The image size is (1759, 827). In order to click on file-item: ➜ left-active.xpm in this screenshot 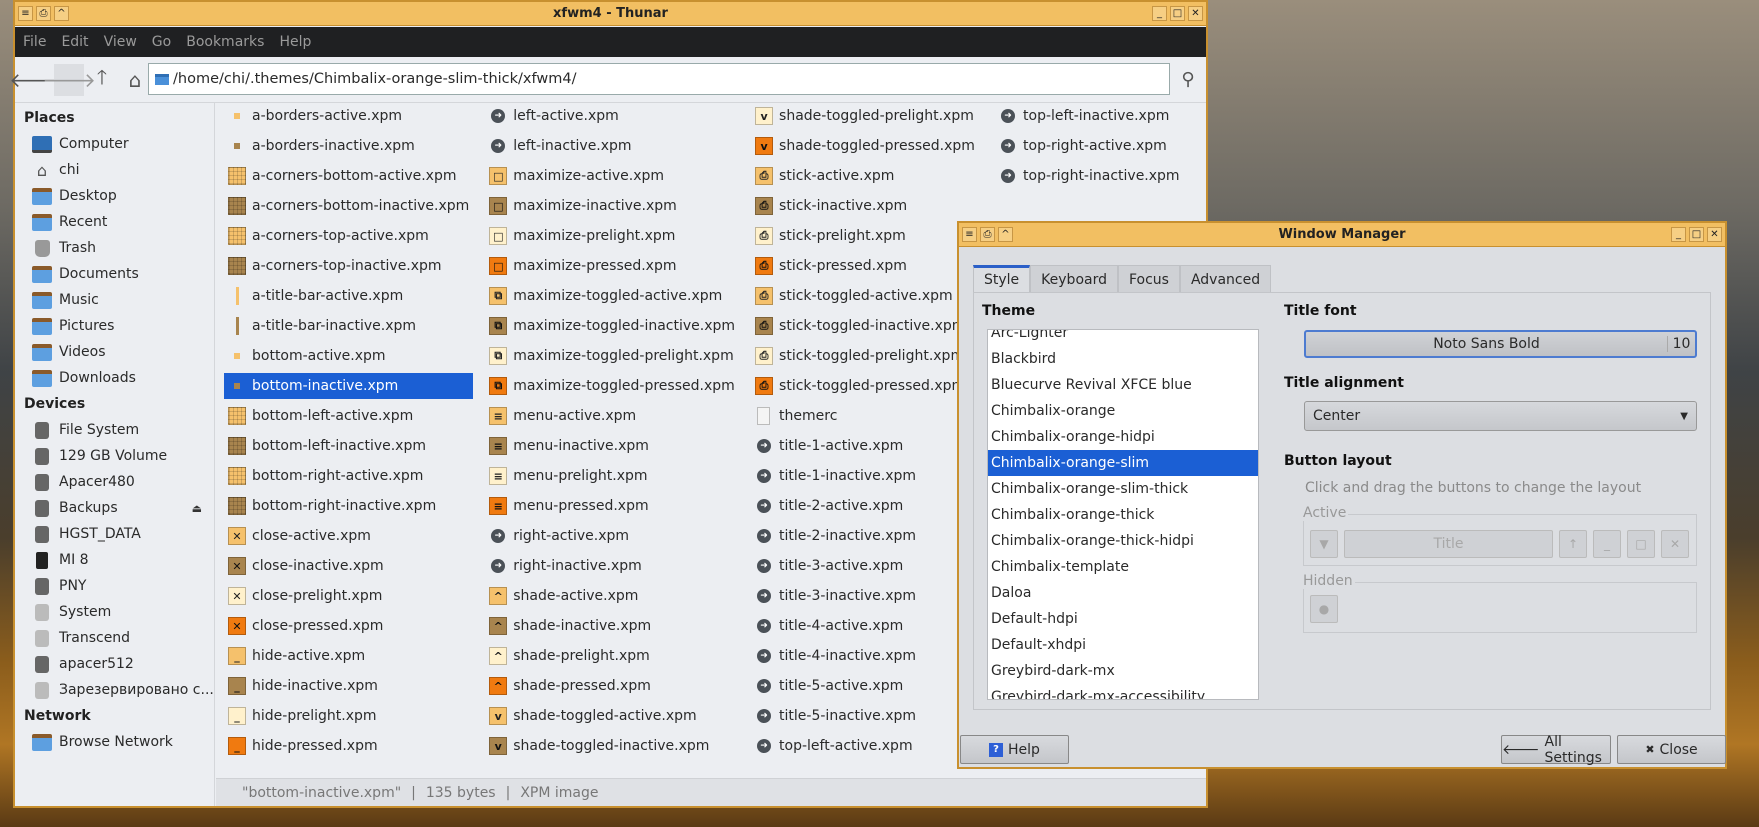, I will do `click(612, 116)`.